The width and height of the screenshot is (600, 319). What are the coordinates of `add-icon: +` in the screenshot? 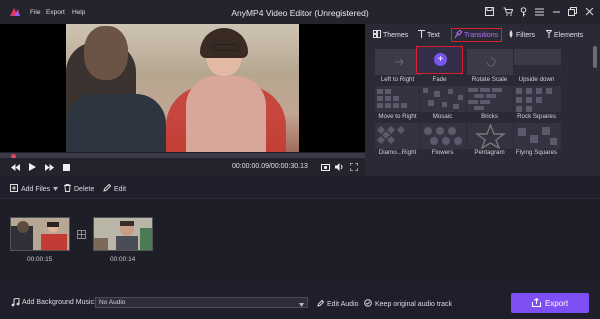 It's located at (440, 59).